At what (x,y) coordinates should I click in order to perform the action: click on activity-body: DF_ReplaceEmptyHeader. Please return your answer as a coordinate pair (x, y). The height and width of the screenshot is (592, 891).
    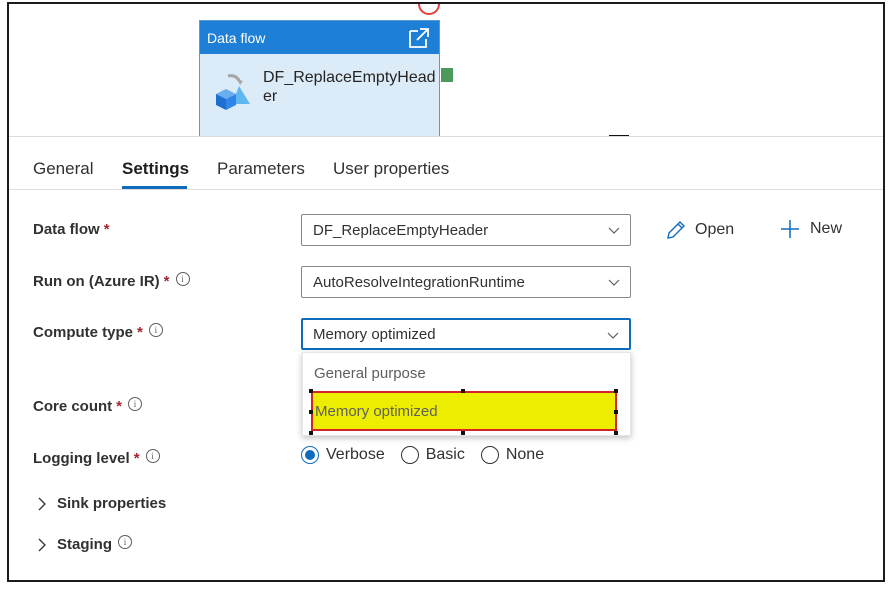
    Looking at the image, I should click on (319, 94).